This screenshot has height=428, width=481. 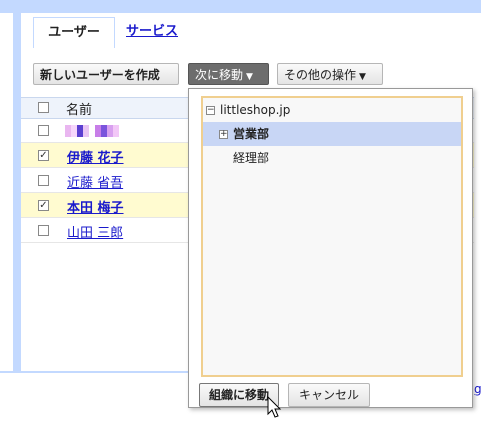 What do you see at coordinates (251, 134) in the screenshot?
I see `tree-item-label: 営業部` at bounding box center [251, 134].